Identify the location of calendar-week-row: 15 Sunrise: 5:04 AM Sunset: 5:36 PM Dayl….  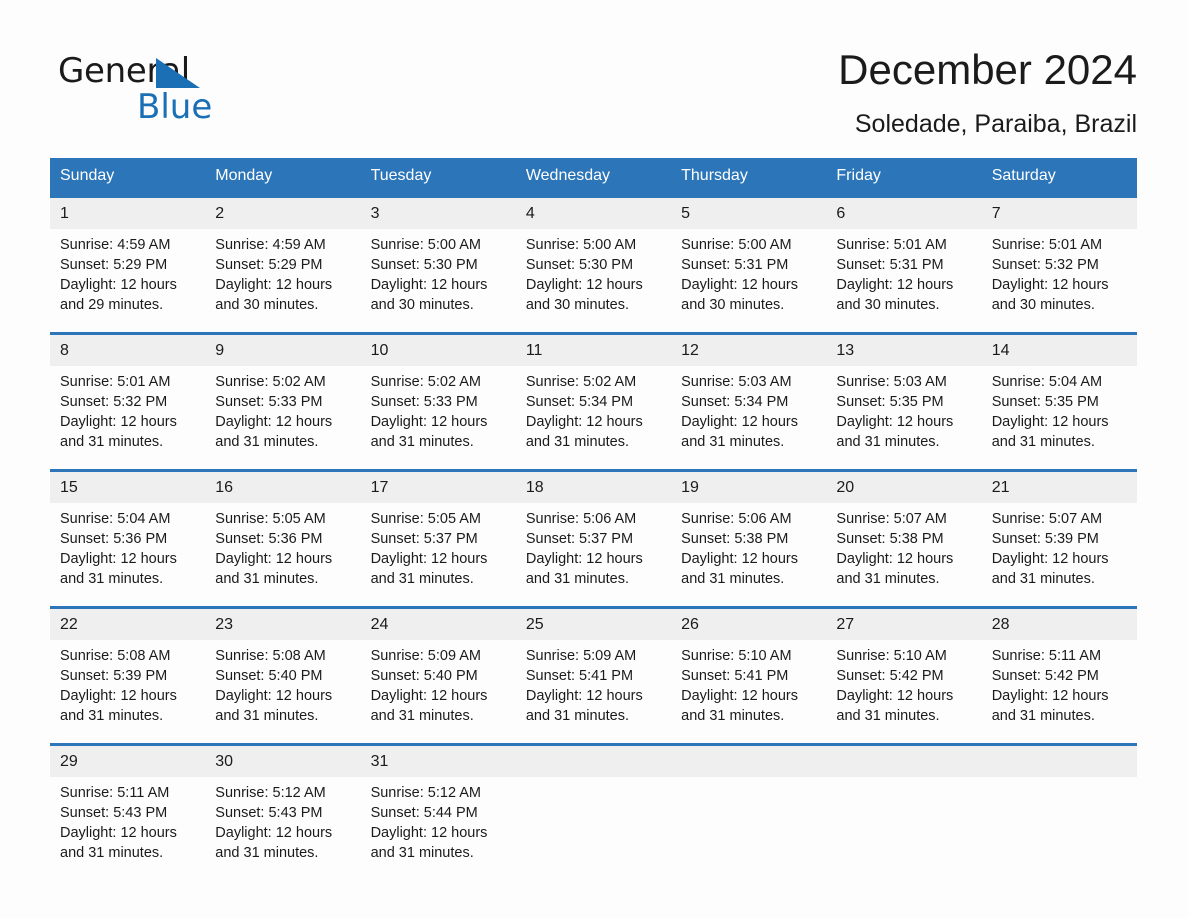
(593, 529).